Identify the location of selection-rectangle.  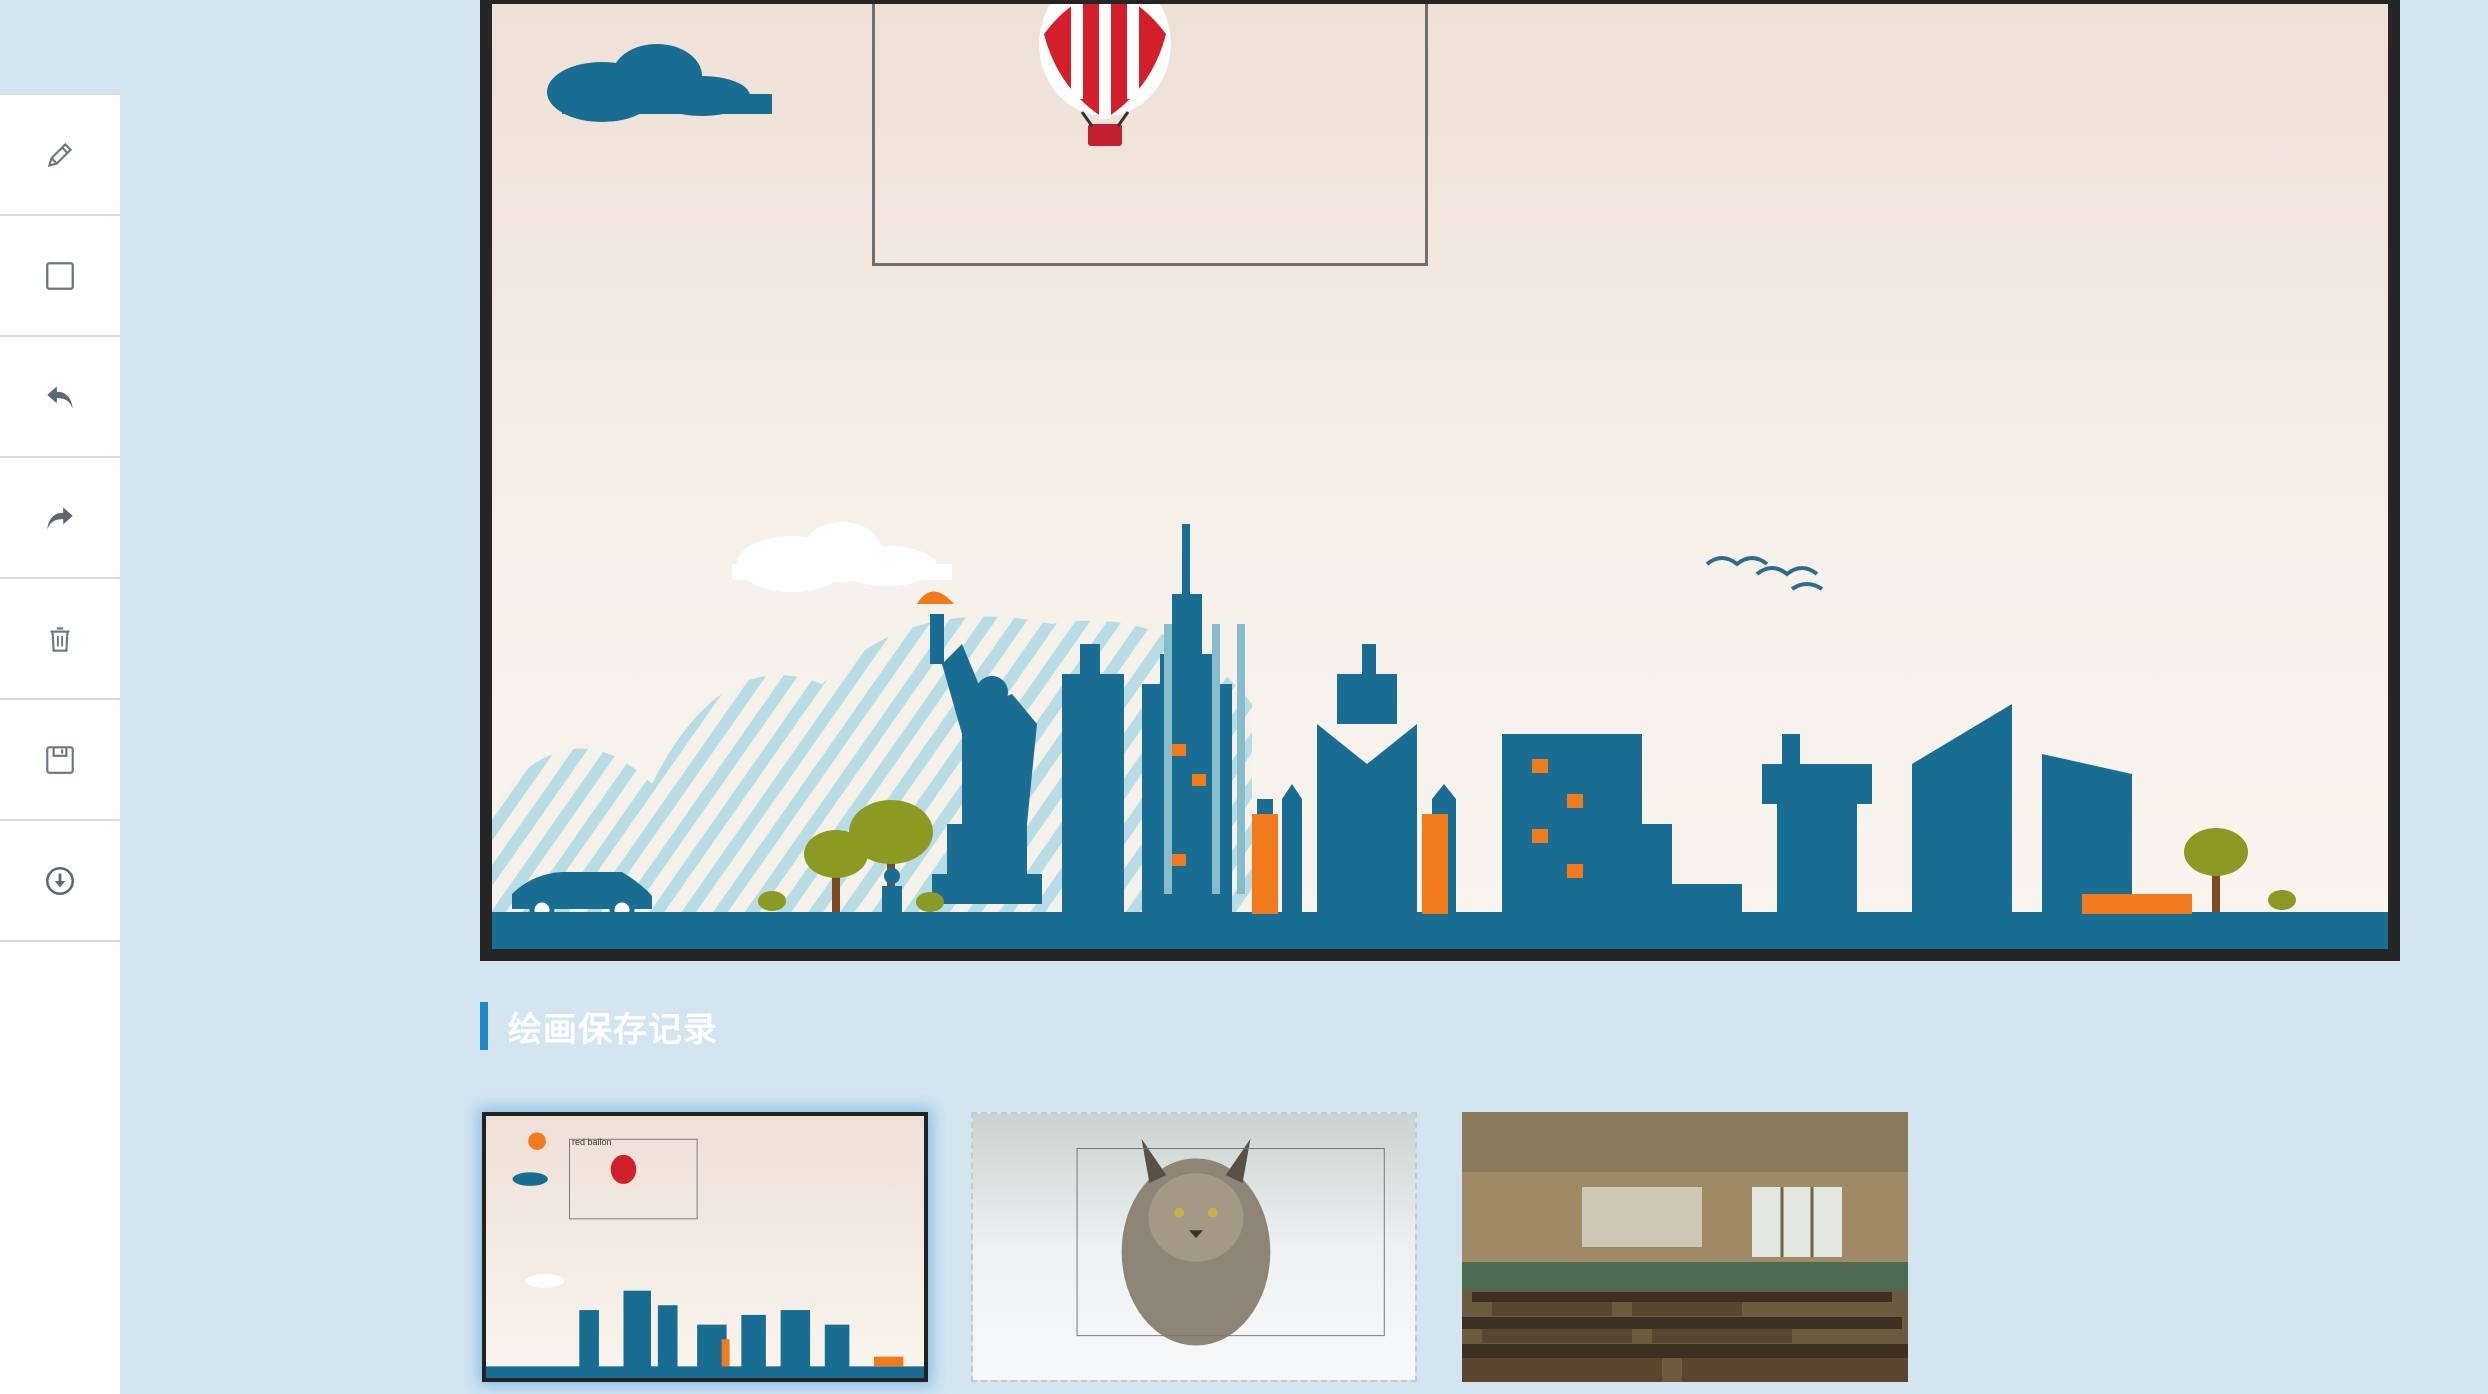
(1150, 135).